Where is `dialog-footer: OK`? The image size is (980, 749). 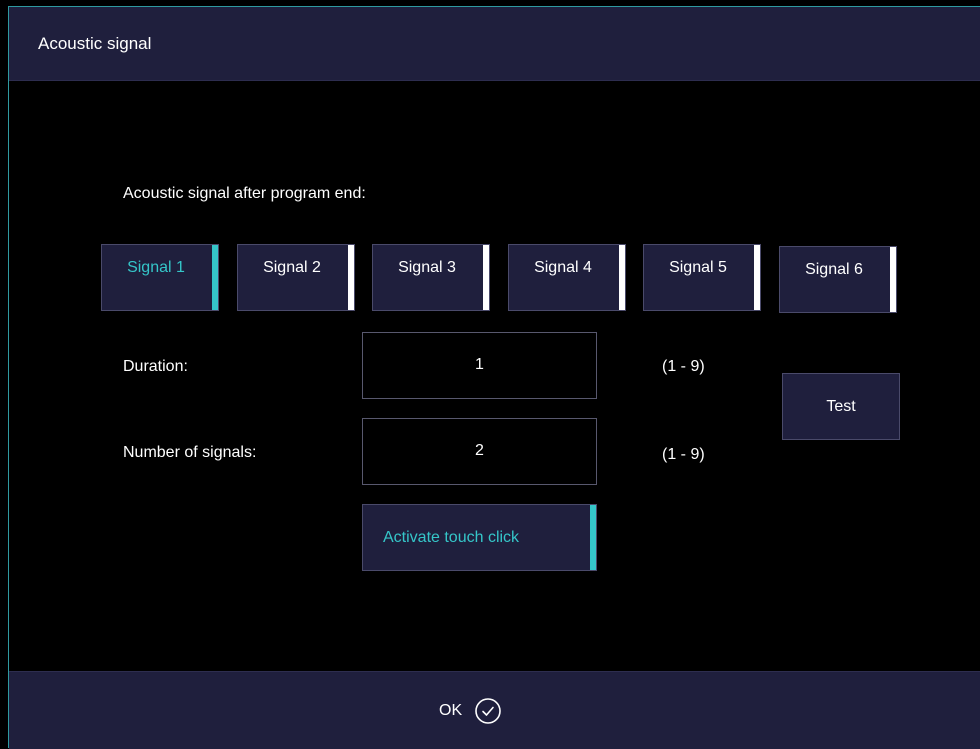 dialog-footer: OK is located at coordinates (494, 710).